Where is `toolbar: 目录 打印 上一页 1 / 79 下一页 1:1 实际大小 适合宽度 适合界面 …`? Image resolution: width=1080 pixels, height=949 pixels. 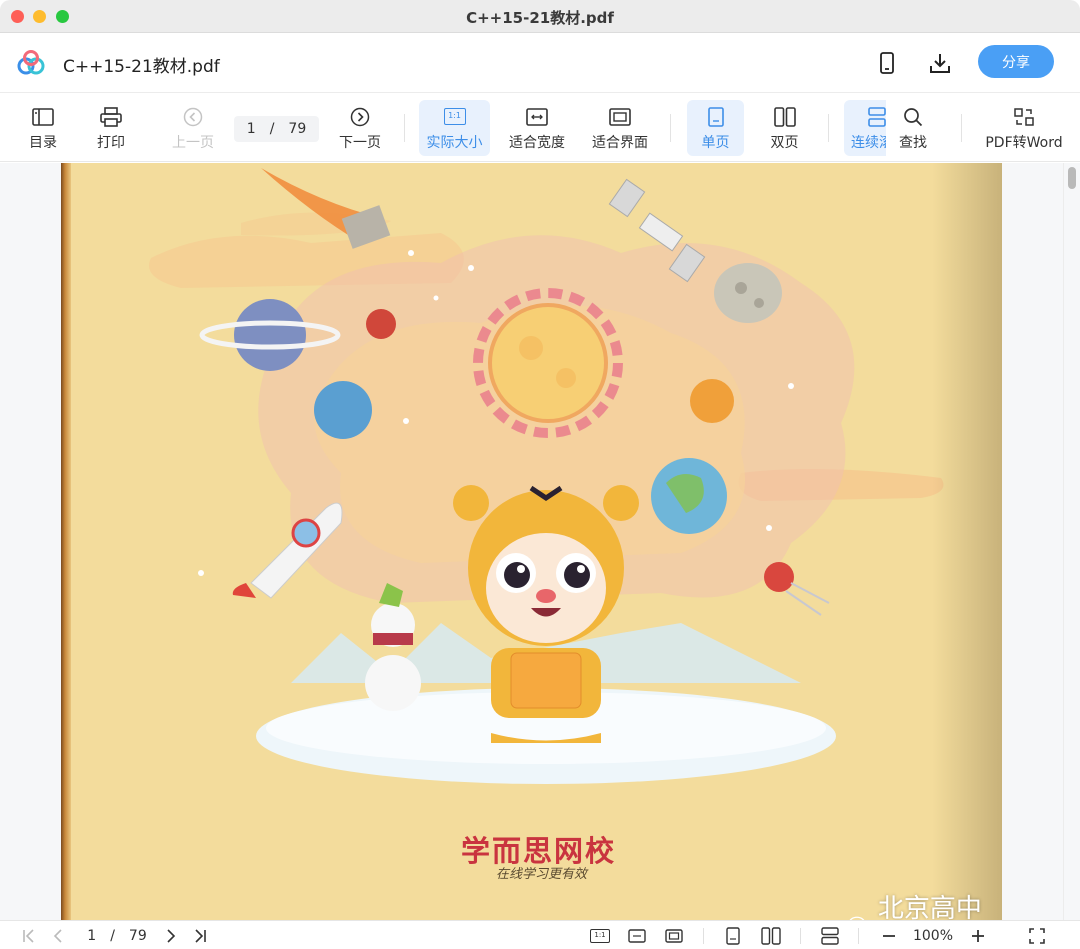 toolbar: 目录 打印 上一页 1 / 79 下一页 1:1 实际大小 适合宽度 适合界面 … is located at coordinates (540, 128).